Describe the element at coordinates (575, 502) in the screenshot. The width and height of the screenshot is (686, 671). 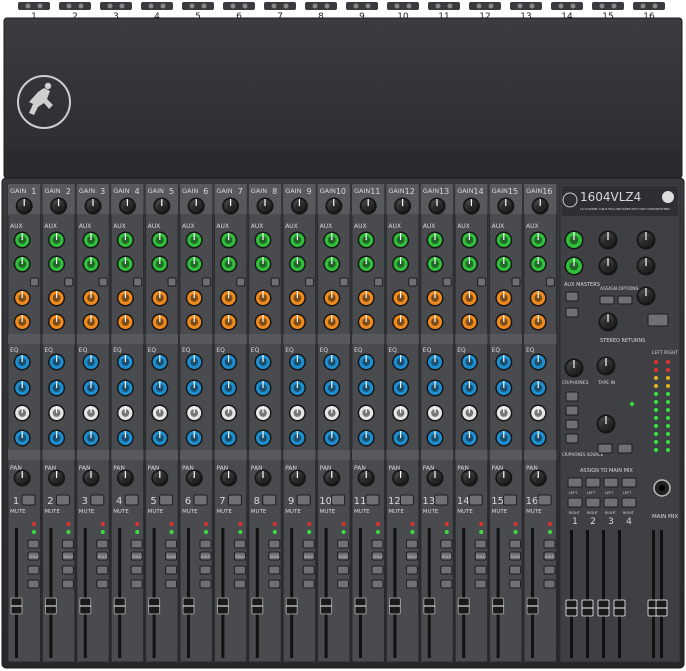
I see `sub-1-right-button` at that location.